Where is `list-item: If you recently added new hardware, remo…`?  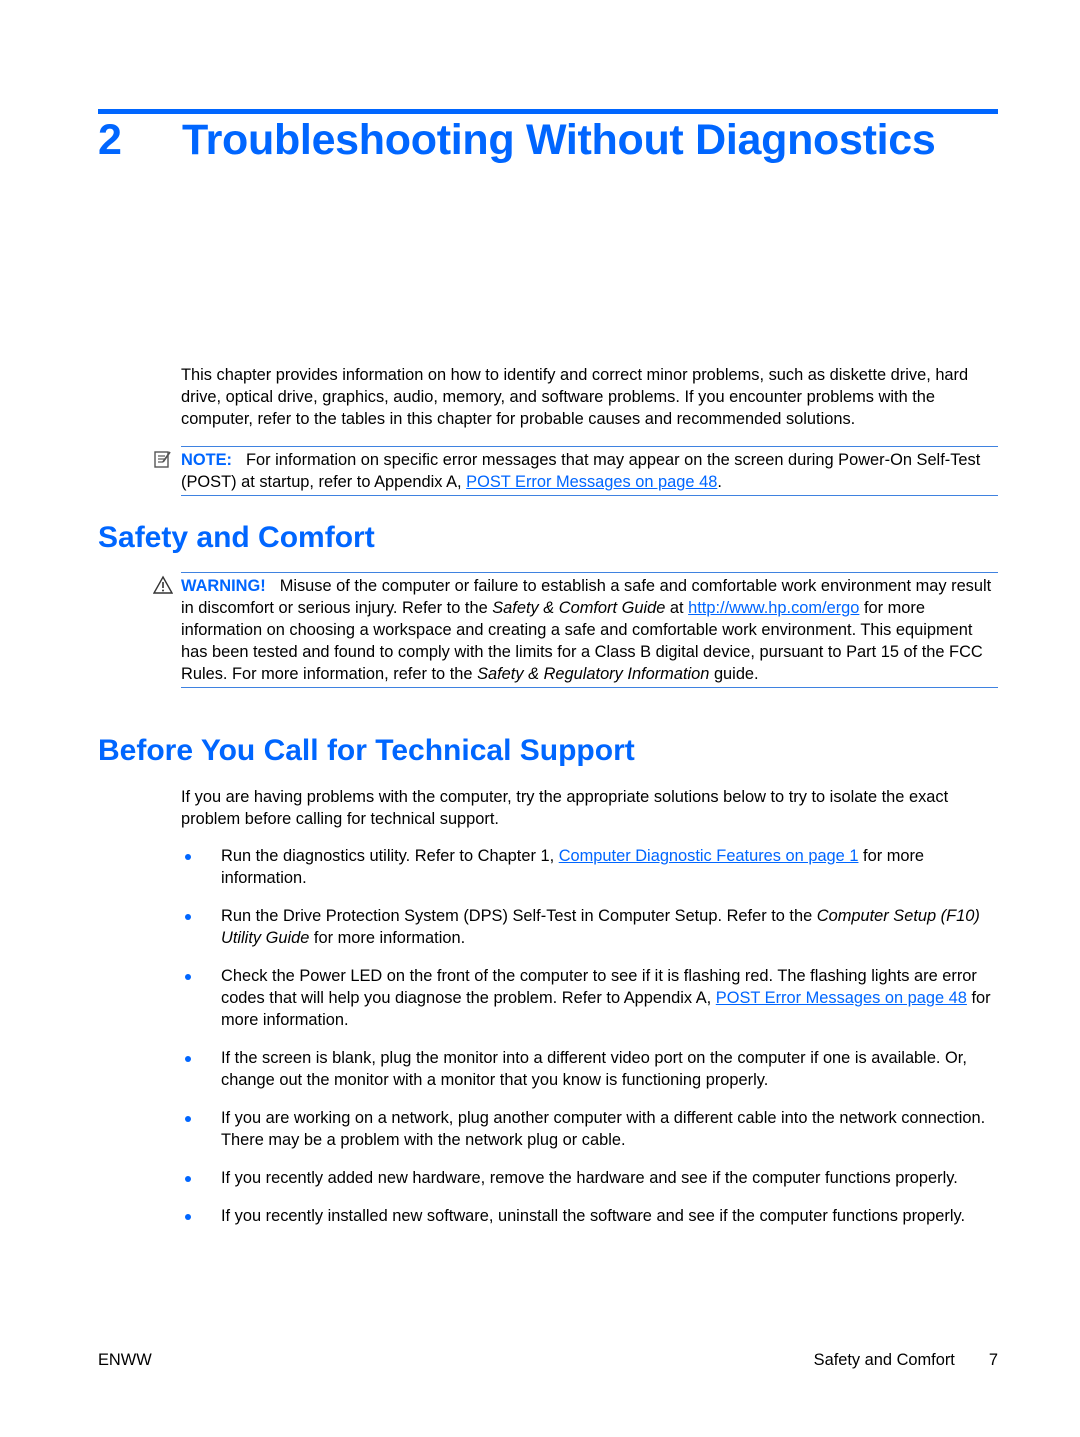 list-item: If you recently added new hardware, remo… is located at coordinates (591, 1178).